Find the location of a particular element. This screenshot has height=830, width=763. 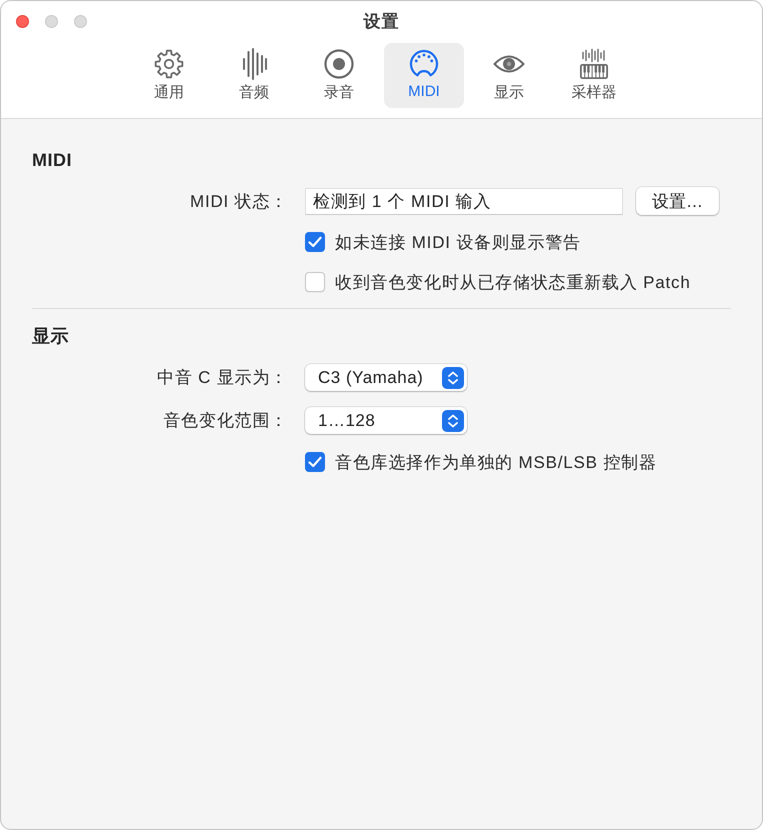

toolbar-tab: 音频 is located at coordinates (254, 75).